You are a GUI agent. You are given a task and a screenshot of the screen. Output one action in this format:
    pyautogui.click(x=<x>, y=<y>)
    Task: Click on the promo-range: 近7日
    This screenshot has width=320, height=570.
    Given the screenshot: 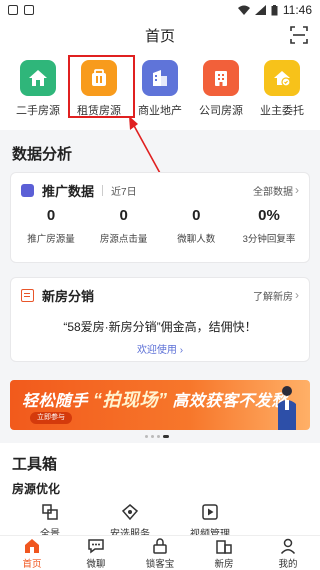 What is the action you would take?
    pyautogui.click(x=124, y=192)
    